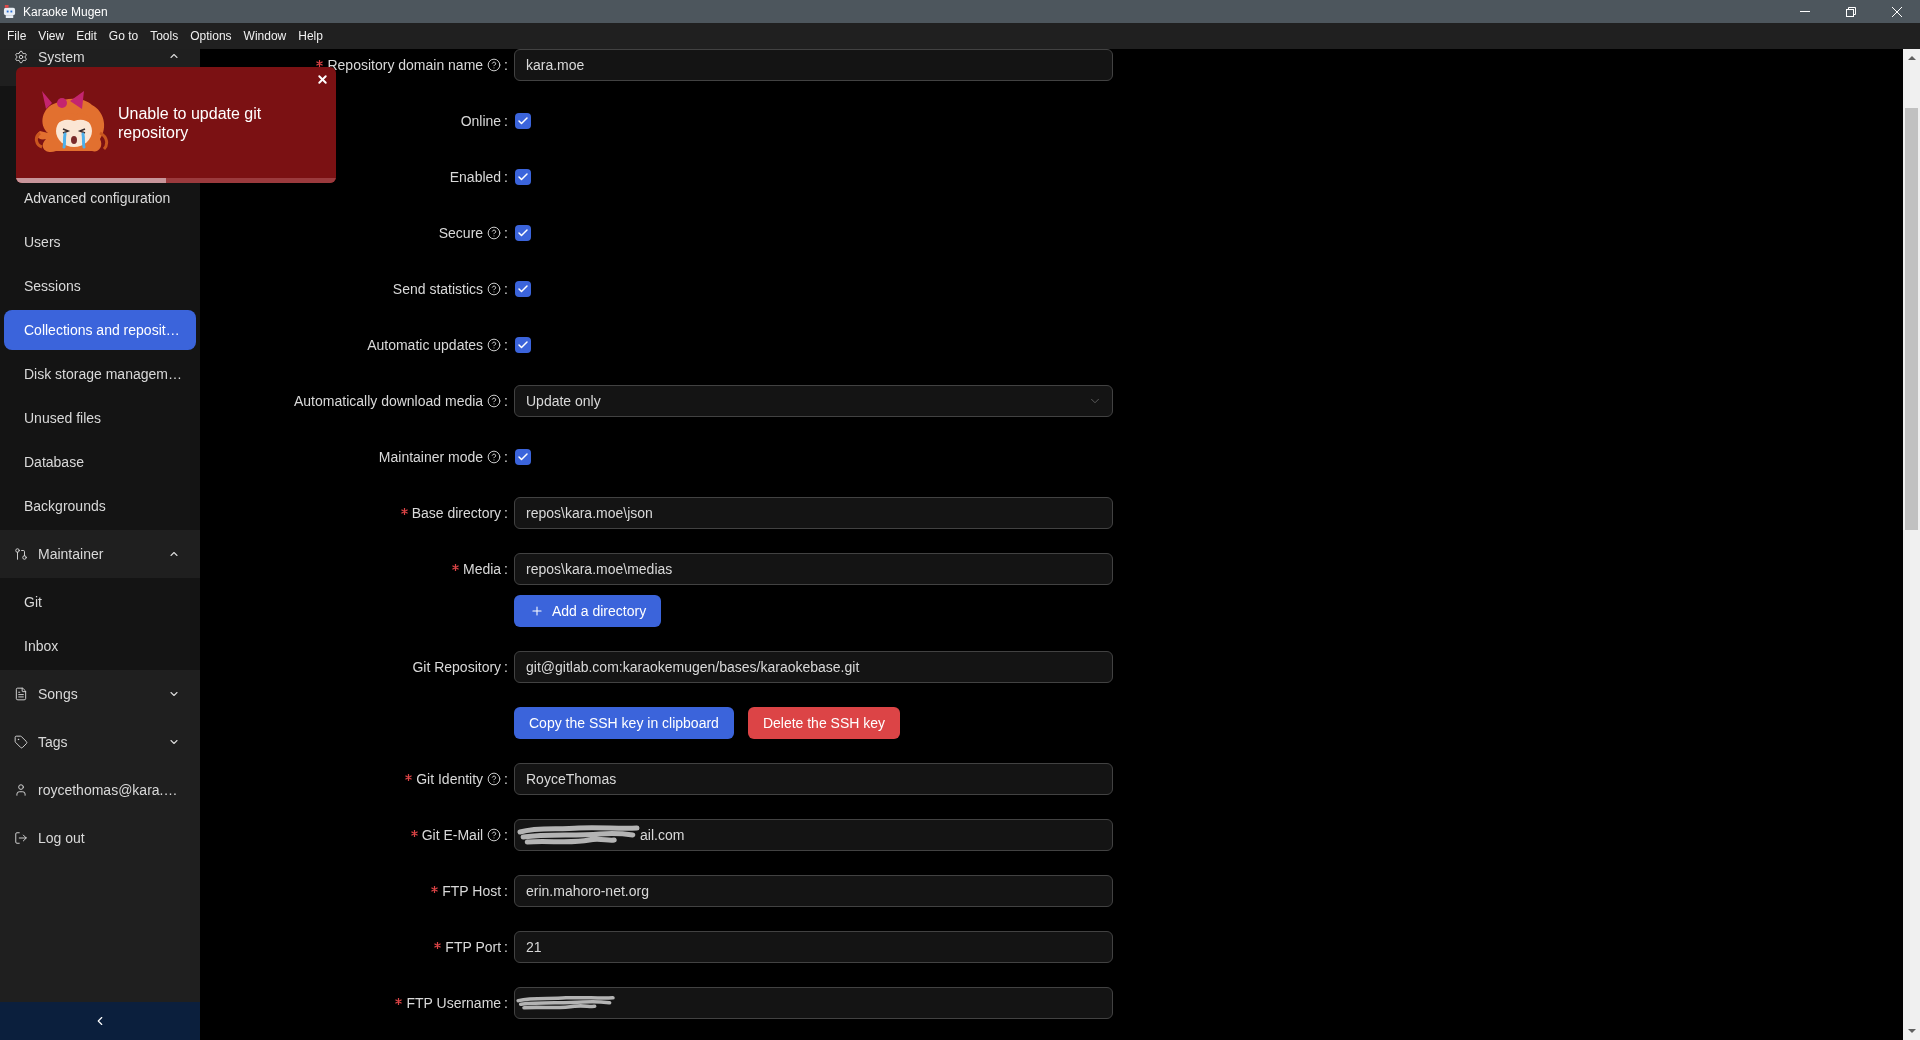  What do you see at coordinates (100, 418) in the screenshot?
I see `submenu-item: Unused files` at bounding box center [100, 418].